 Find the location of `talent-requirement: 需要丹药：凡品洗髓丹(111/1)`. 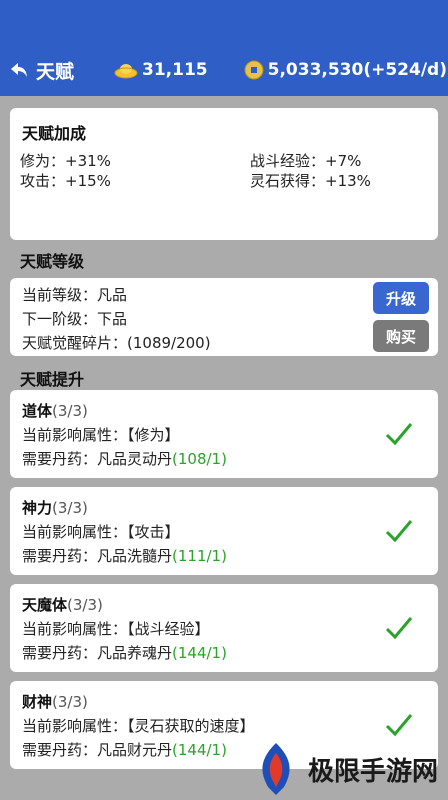

talent-requirement: 需要丹药：凡品洗髓丹(111/1) is located at coordinates (124, 555).